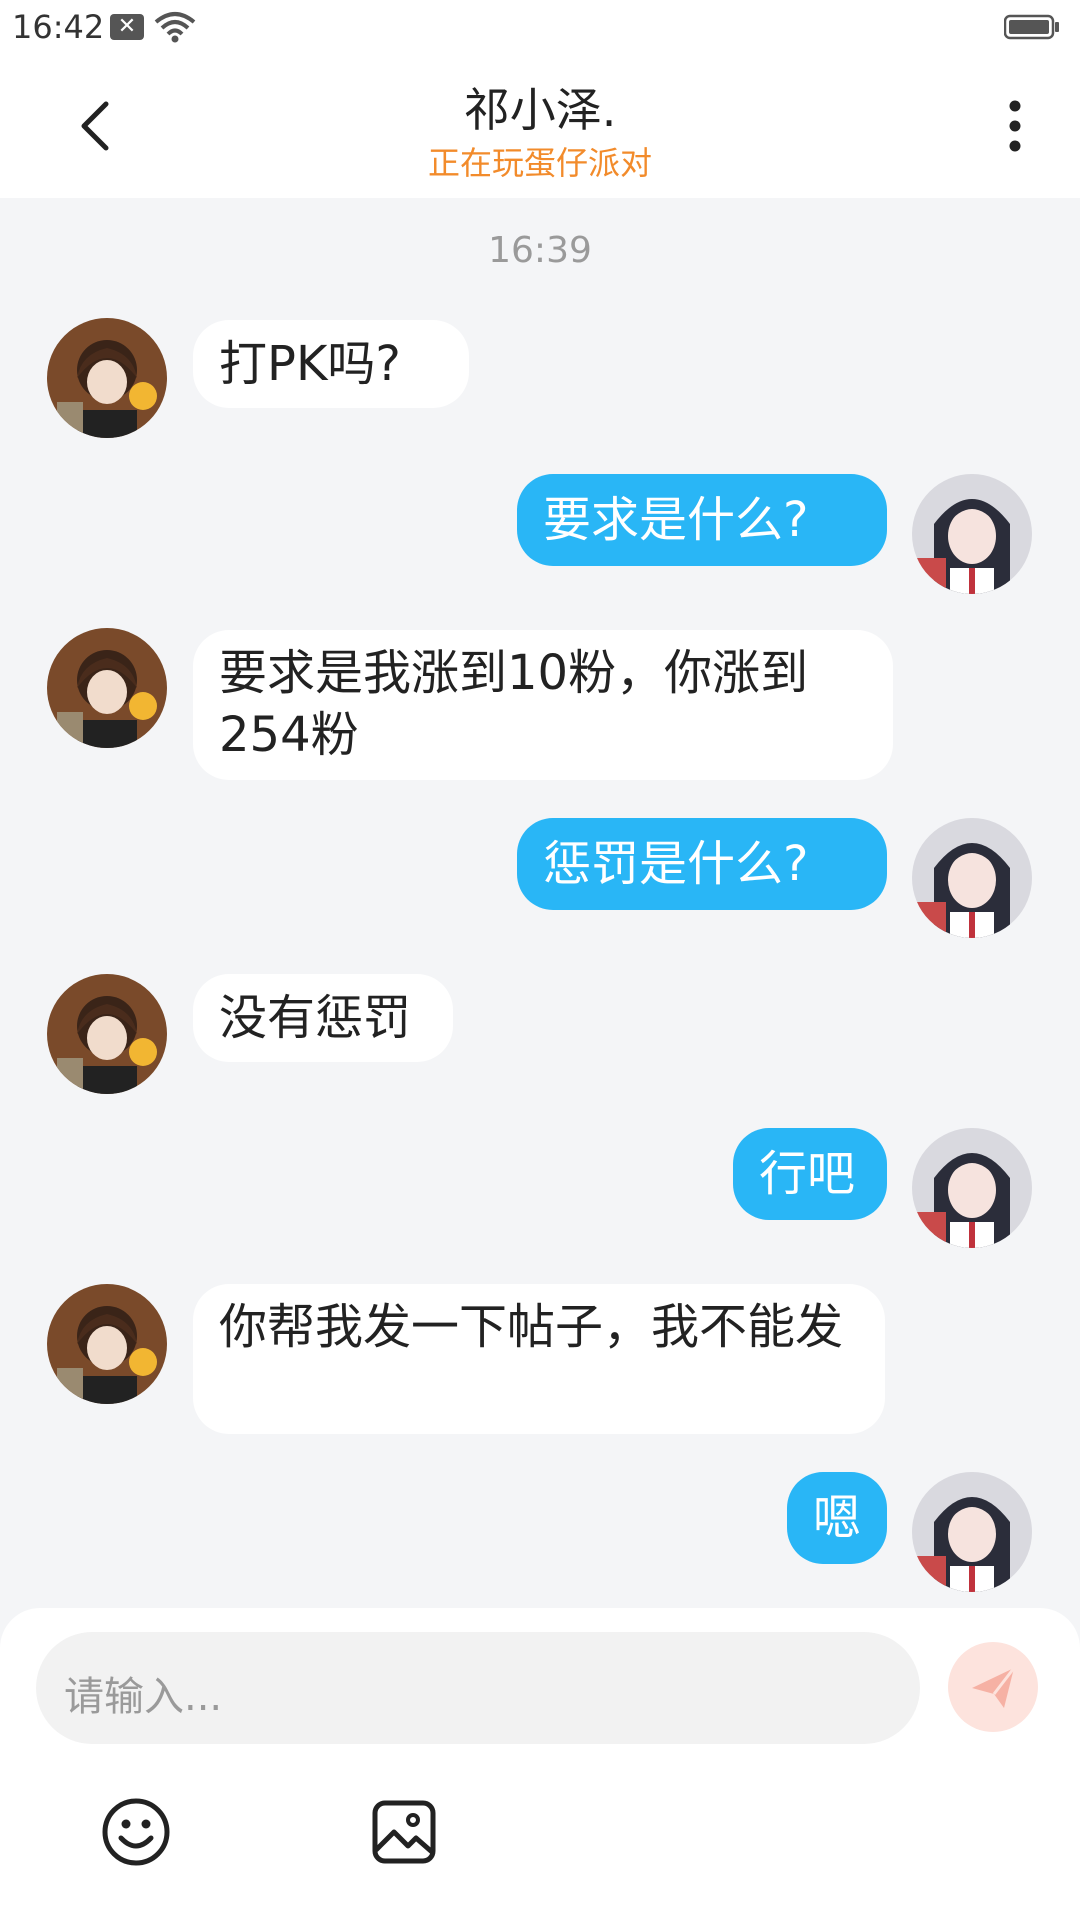 The height and width of the screenshot is (1920, 1080). What do you see at coordinates (136, 1832) in the screenshot?
I see `emoji-icon` at bounding box center [136, 1832].